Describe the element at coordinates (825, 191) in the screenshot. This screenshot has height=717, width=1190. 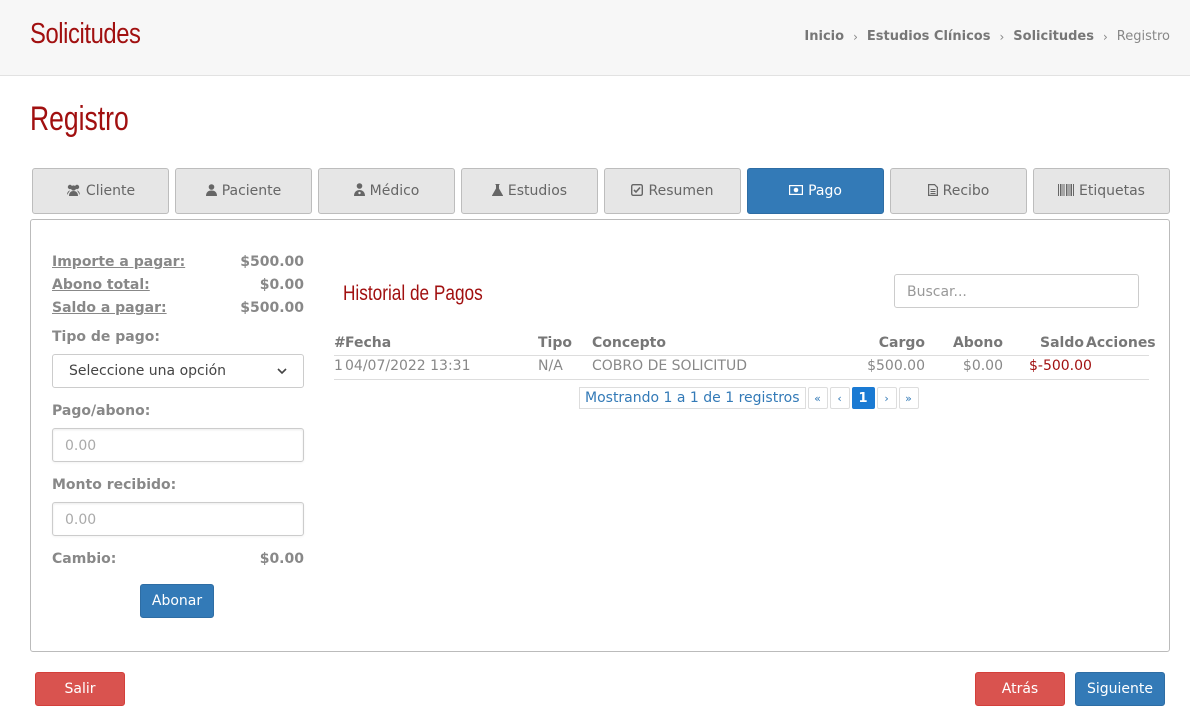
I see `tab-label: Pago` at that location.